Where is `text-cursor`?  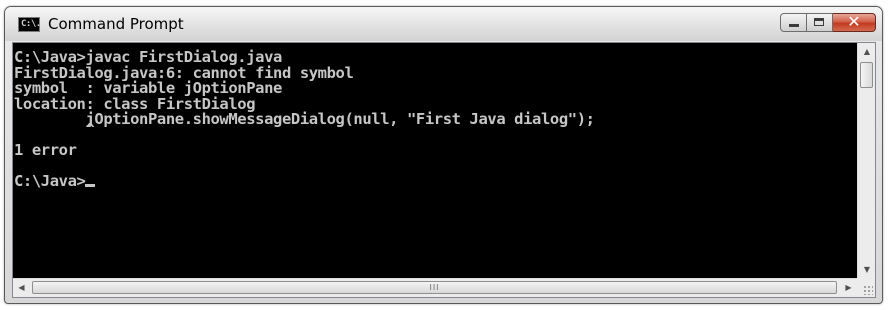 text-cursor is located at coordinates (90, 185).